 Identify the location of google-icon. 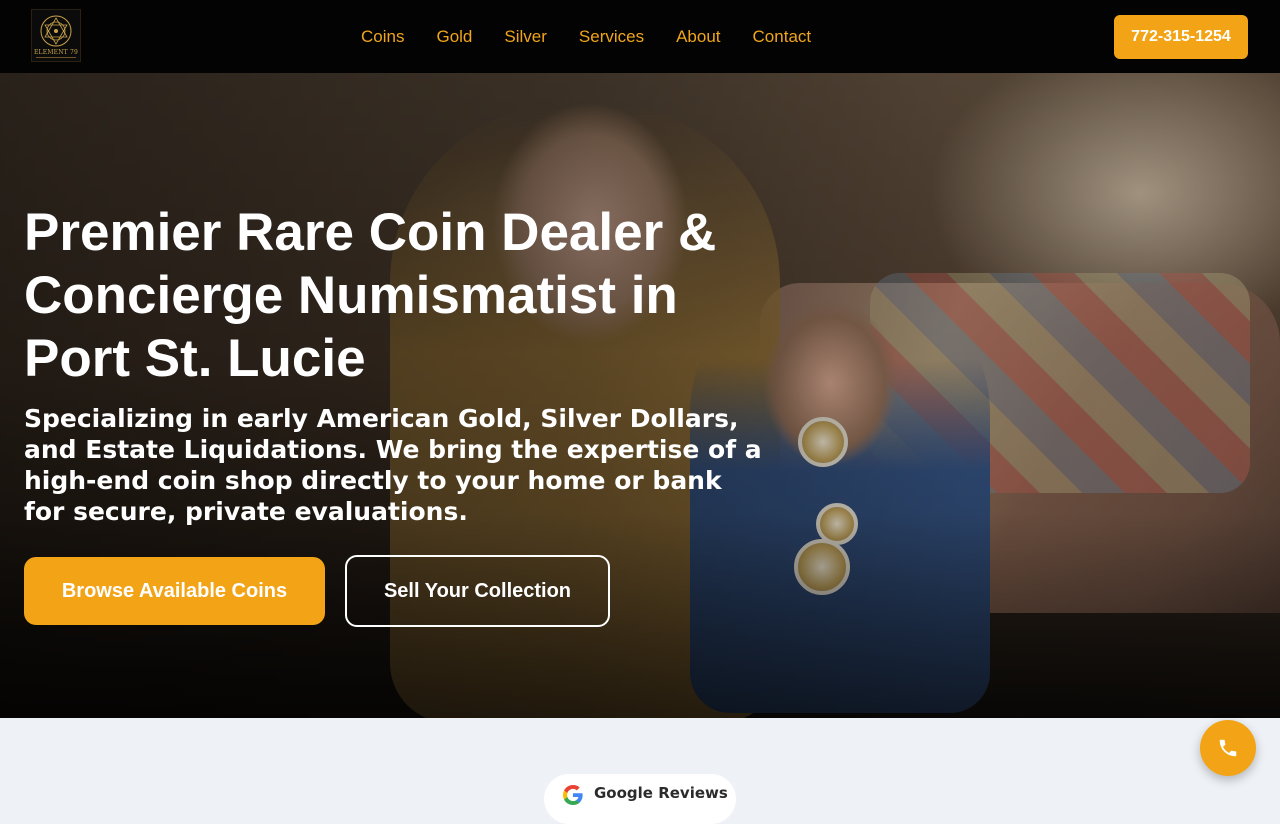
(573, 795).